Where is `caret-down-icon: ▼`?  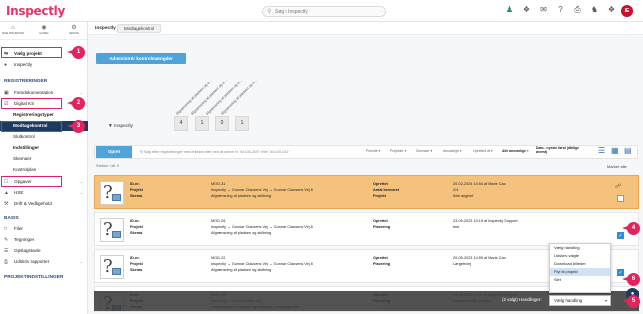
caret-down-icon: ▼ is located at coordinates (110, 126).